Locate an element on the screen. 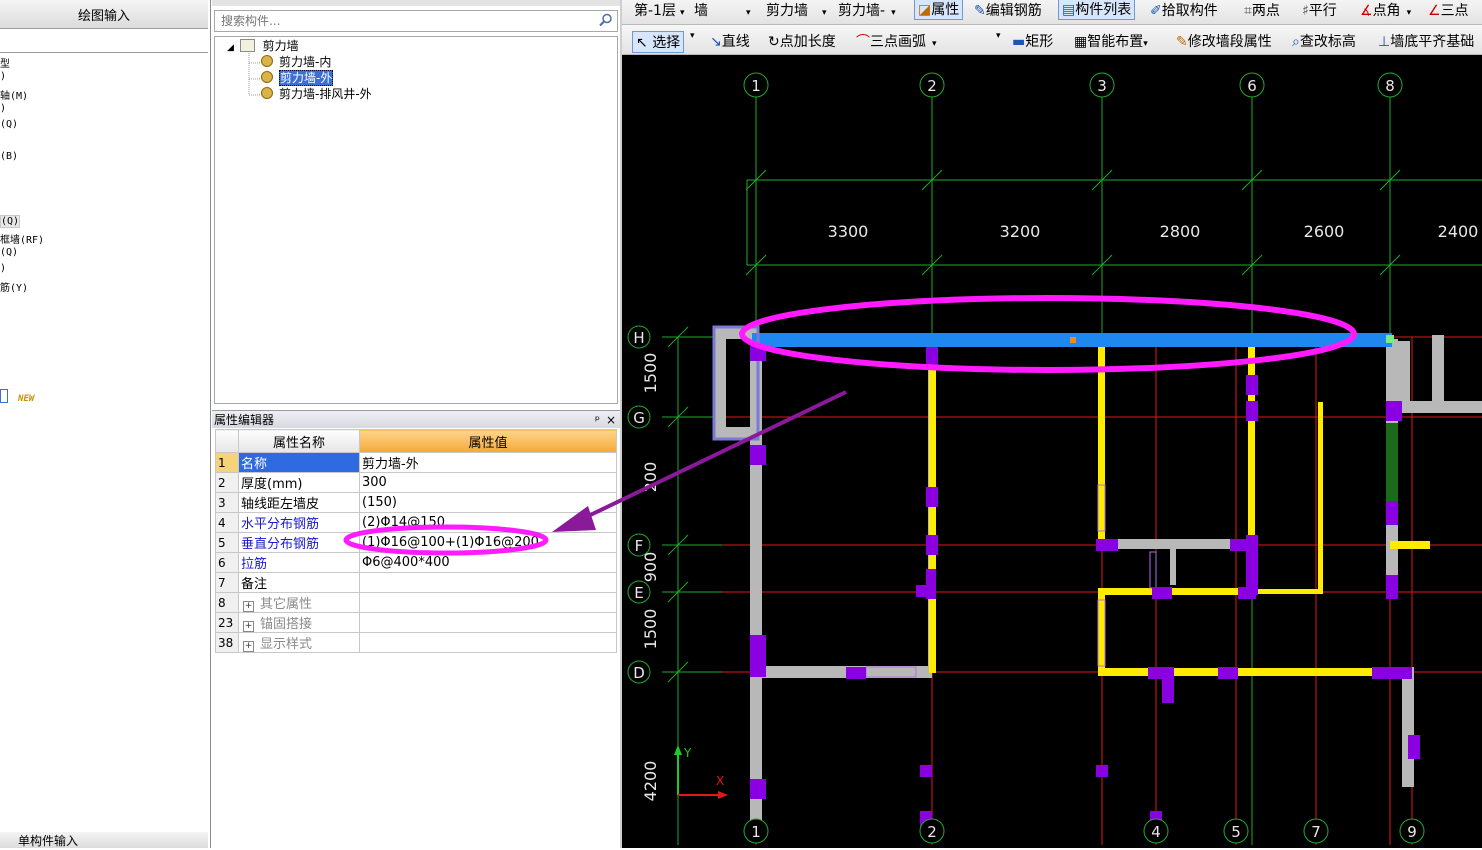 The image size is (1482, 850). align-icon: ⊥ is located at coordinates (1384, 42).